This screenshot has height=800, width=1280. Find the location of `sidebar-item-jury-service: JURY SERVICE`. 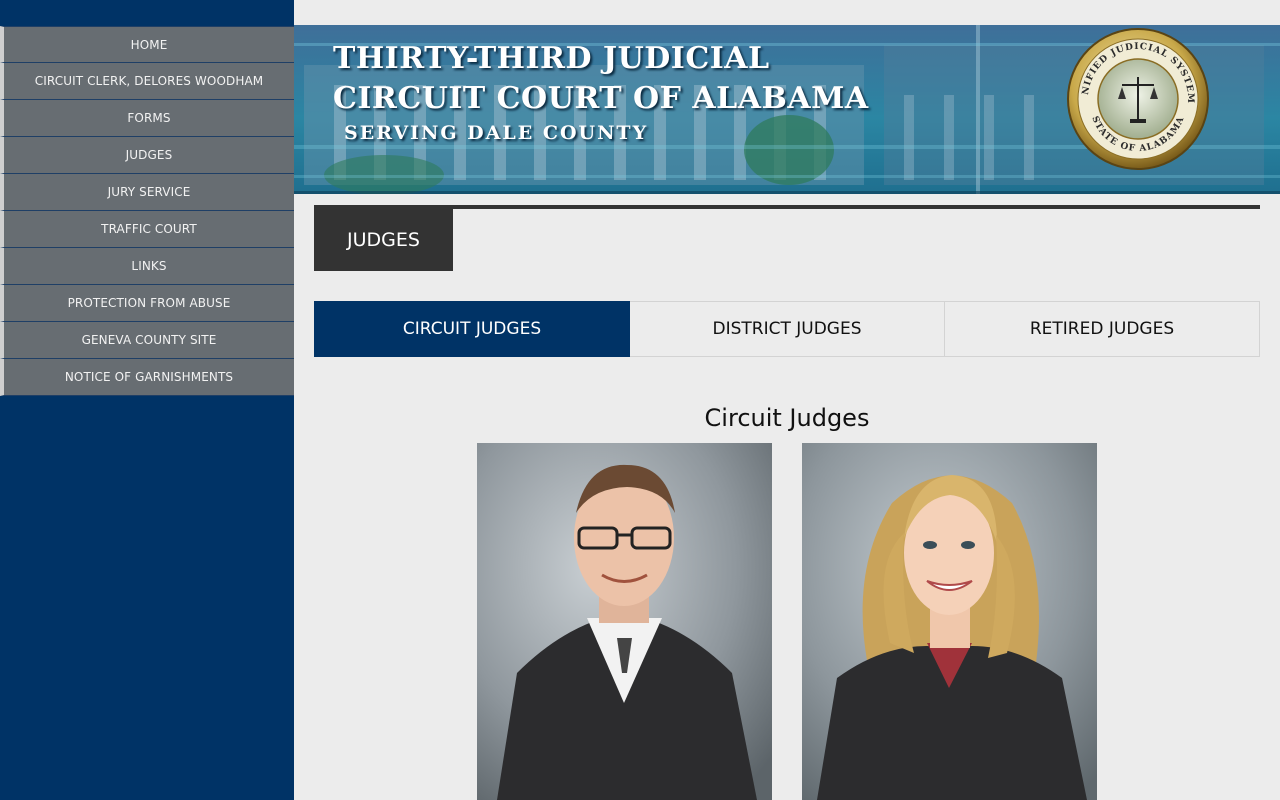

sidebar-item-jury-service: JURY SERVICE is located at coordinates (147, 192).